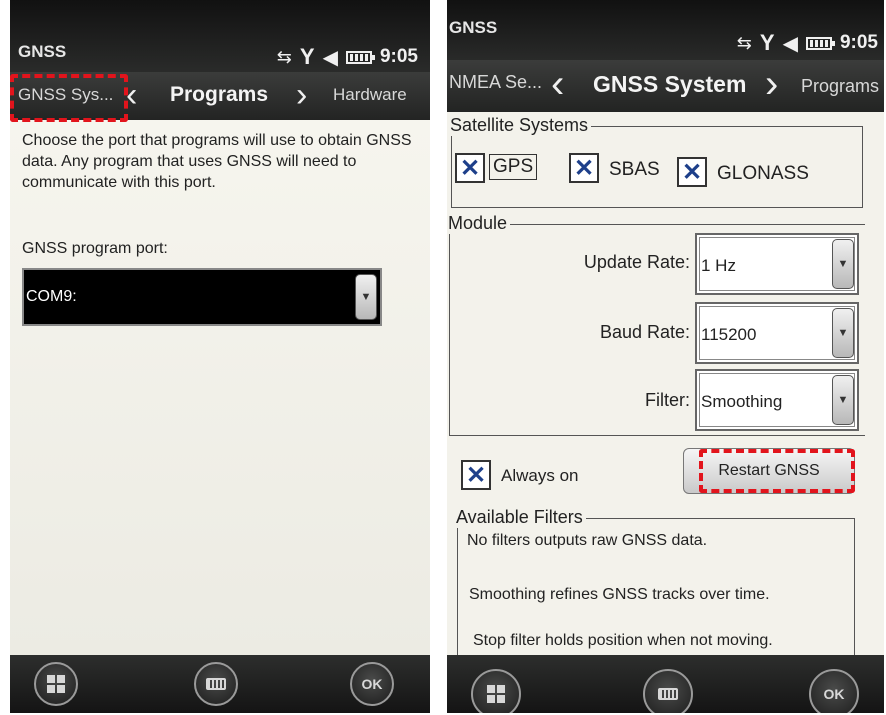 Image resolution: width=886 pixels, height=715 pixels. I want to click on module-legend: Module, so click(479, 223).